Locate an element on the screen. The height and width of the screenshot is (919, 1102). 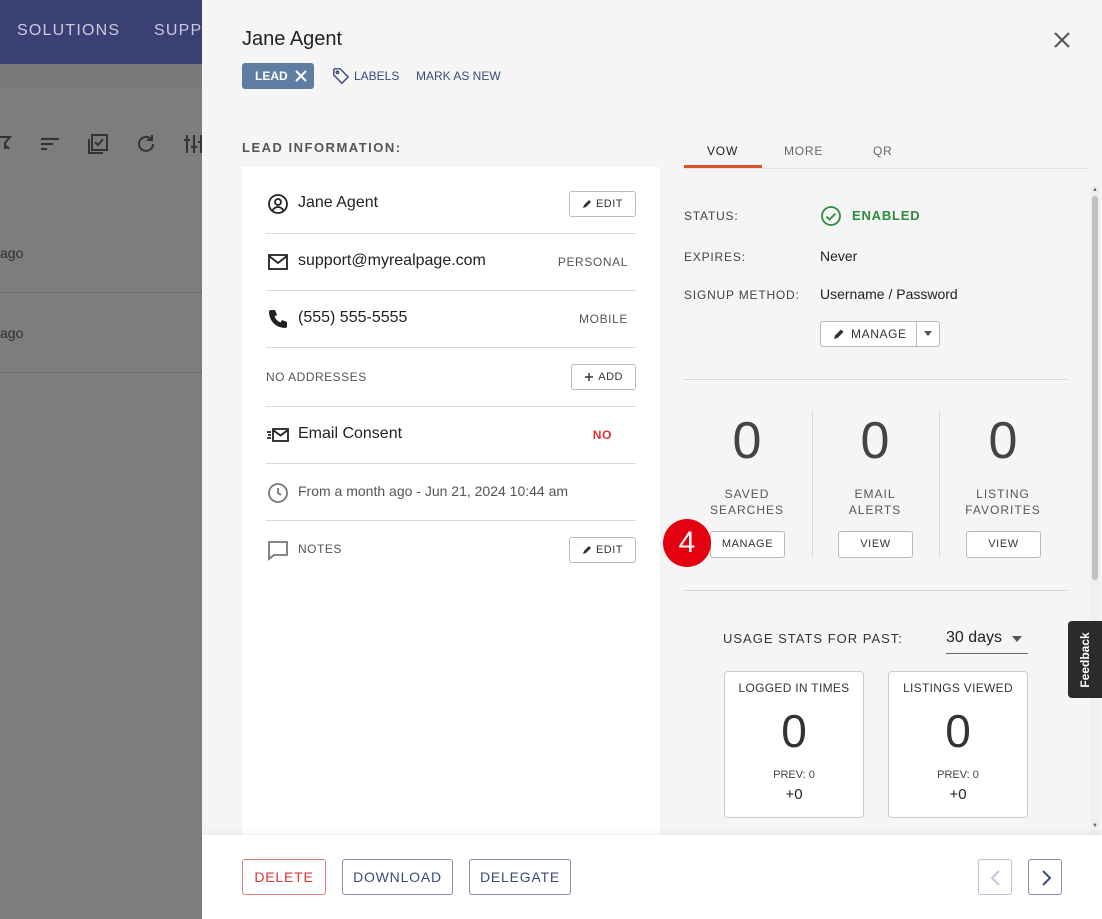
manage-vow-button: MANAGE is located at coordinates (868, 334).